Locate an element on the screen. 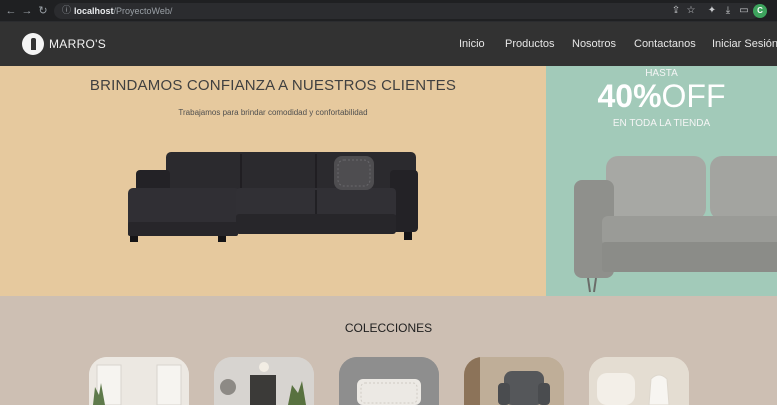 The height and width of the screenshot is (405, 777). logo-icon is located at coordinates (33, 44).